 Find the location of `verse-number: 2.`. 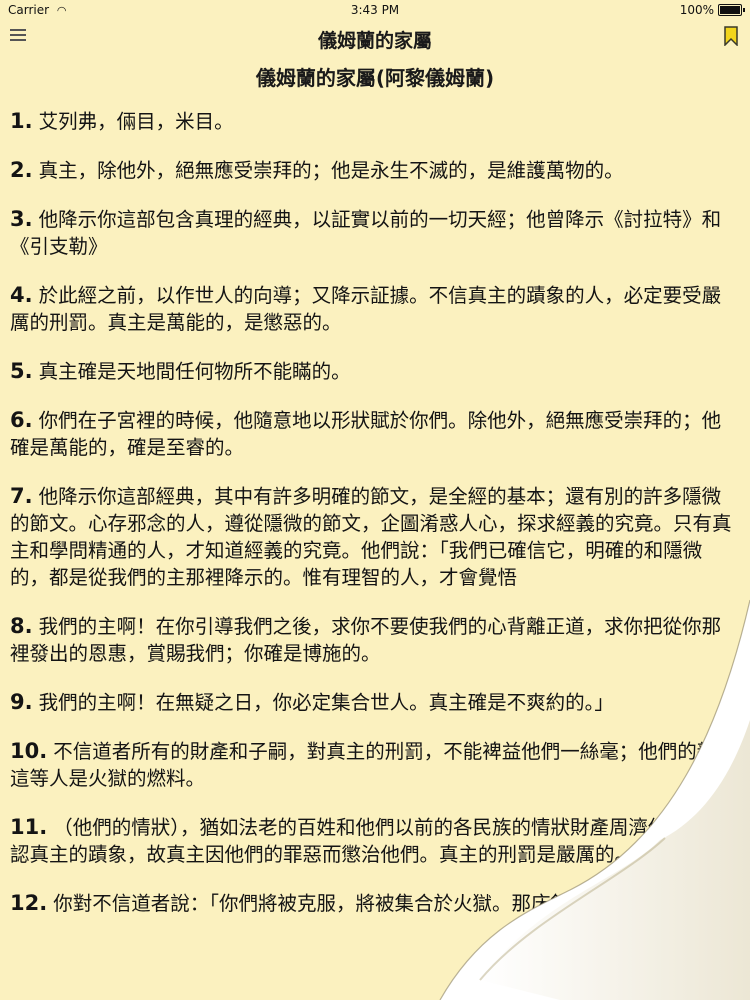

verse-number: 2. is located at coordinates (21, 170).